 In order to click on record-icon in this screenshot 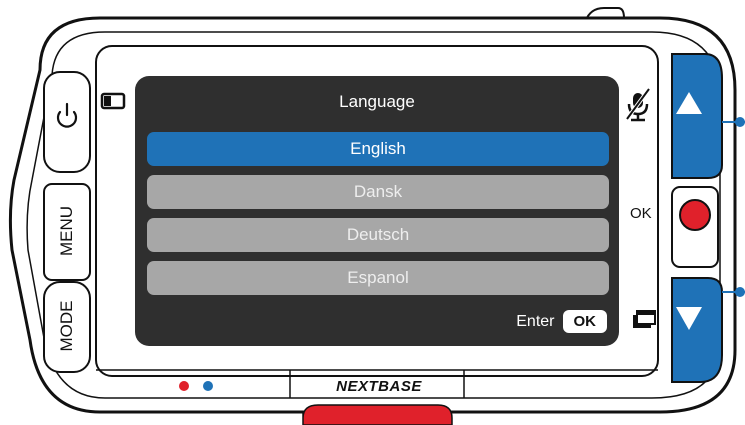, I will do `click(695, 215)`.